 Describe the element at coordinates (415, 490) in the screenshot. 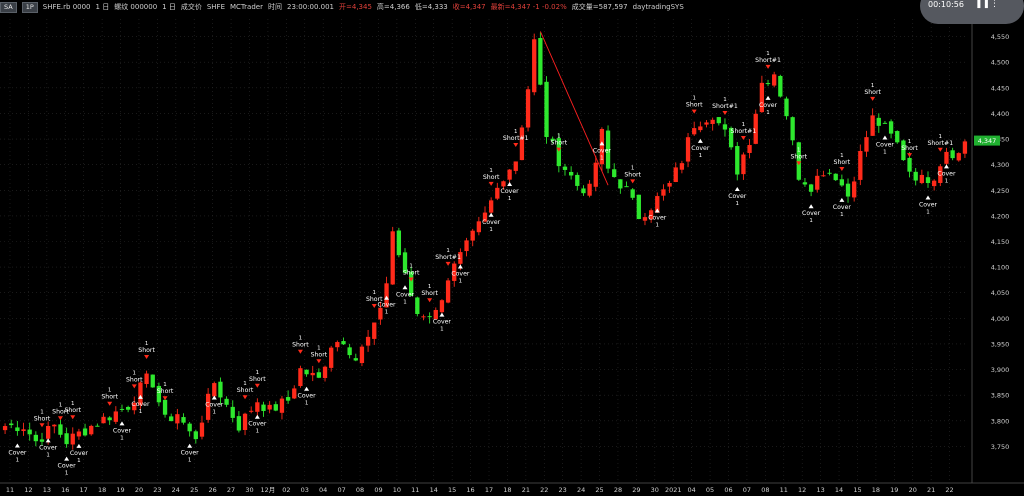

I see `x-tick-label: 11` at that location.